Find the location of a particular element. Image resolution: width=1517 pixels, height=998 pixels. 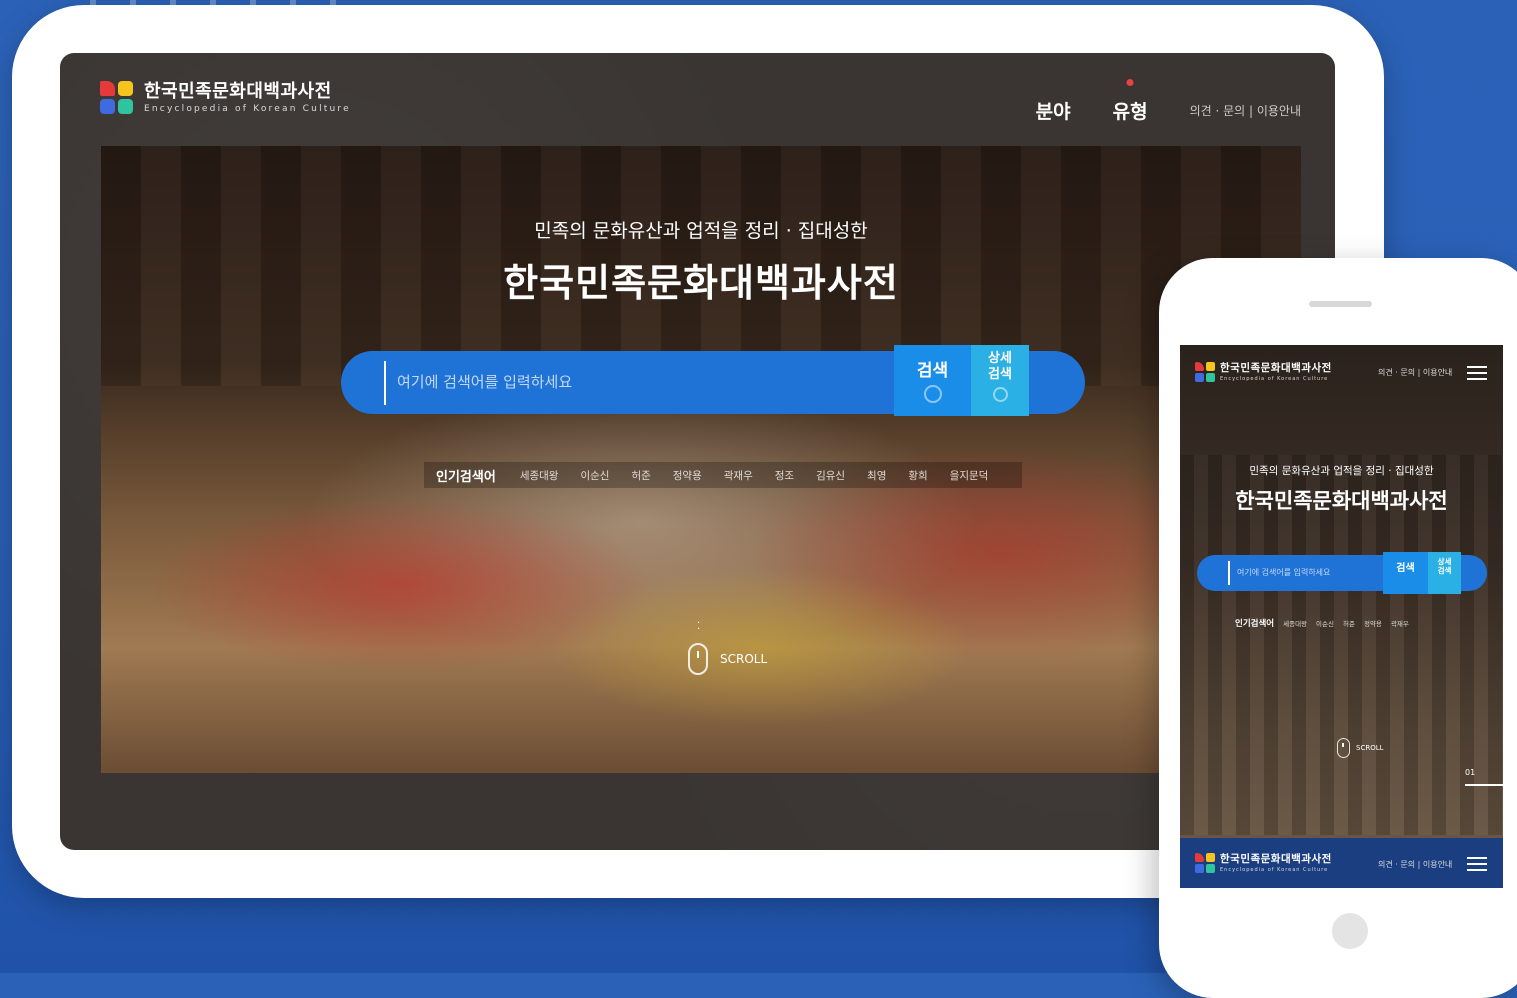

zoom-in-icon is located at coordinates (1000, 394).